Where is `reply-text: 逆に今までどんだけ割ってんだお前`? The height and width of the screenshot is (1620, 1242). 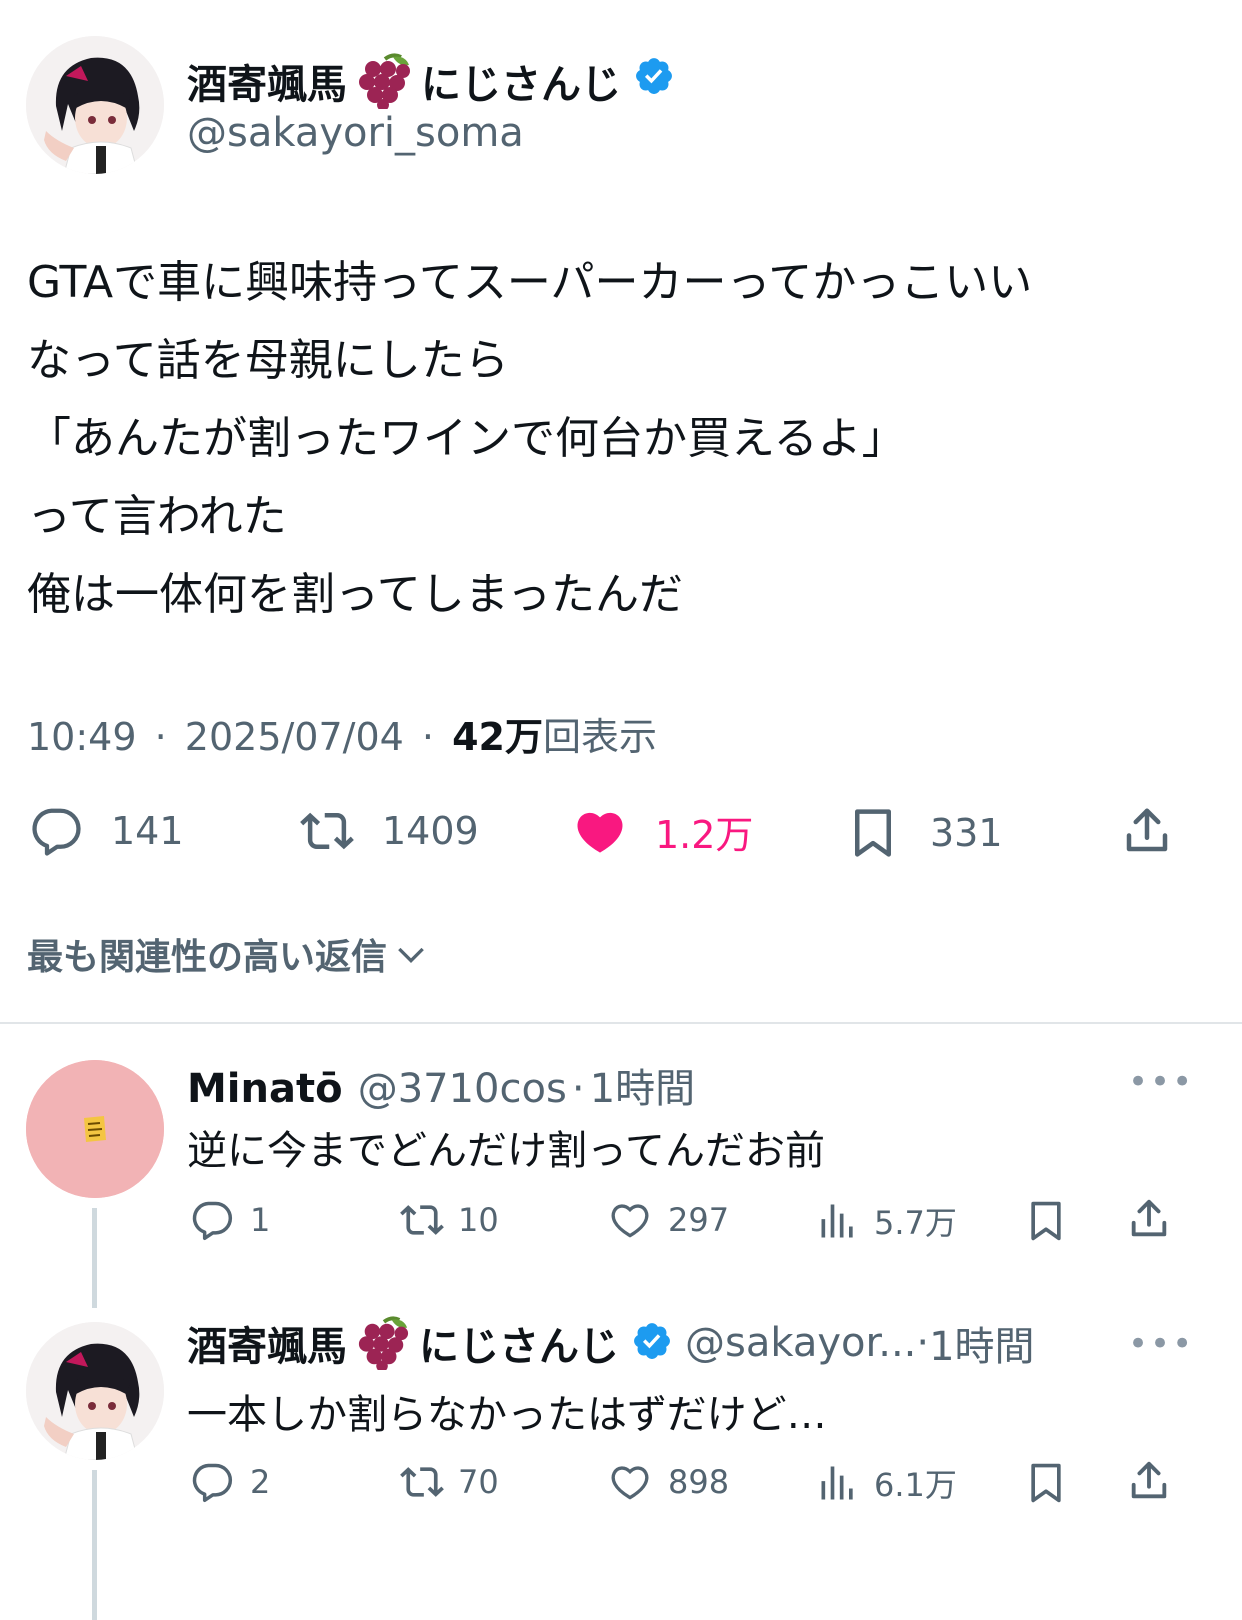
reply-text: 逆に今までどんだけ割ってんだお前 is located at coordinates (506, 1151).